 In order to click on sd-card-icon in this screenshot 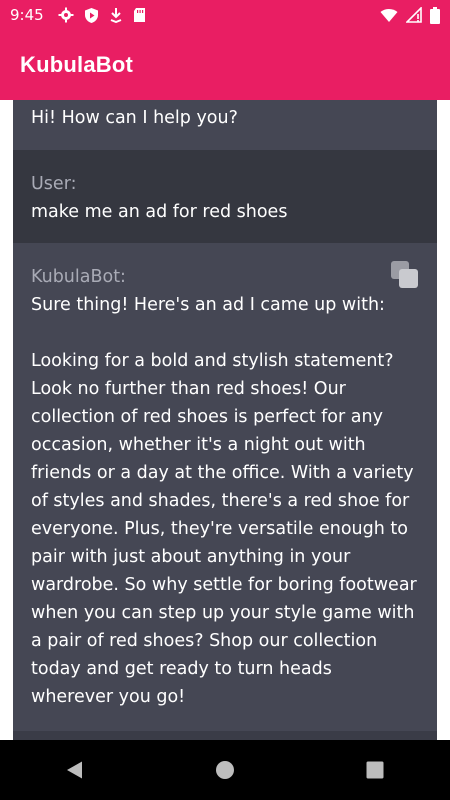, I will do `click(139, 15)`.